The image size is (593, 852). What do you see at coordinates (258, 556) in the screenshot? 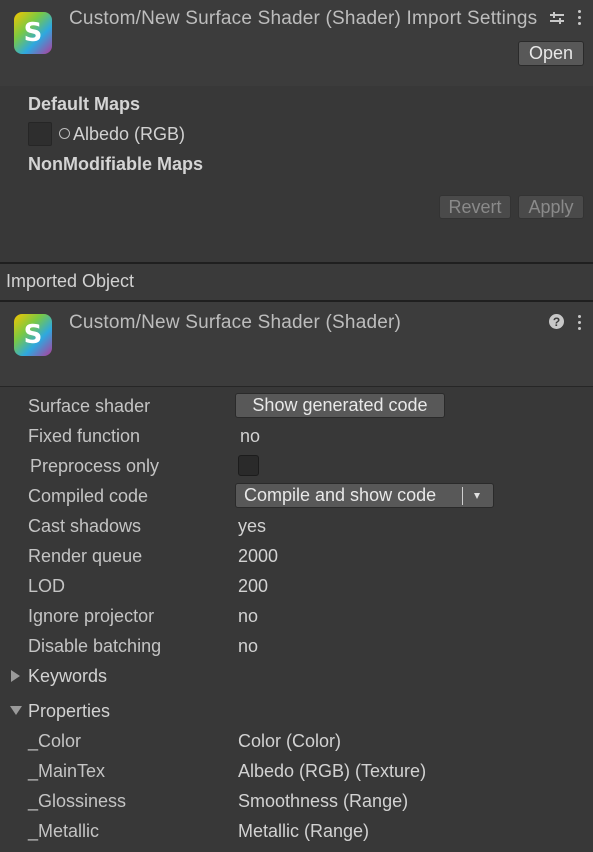
I see `render-queue-value: 2000` at bounding box center [258, 556].